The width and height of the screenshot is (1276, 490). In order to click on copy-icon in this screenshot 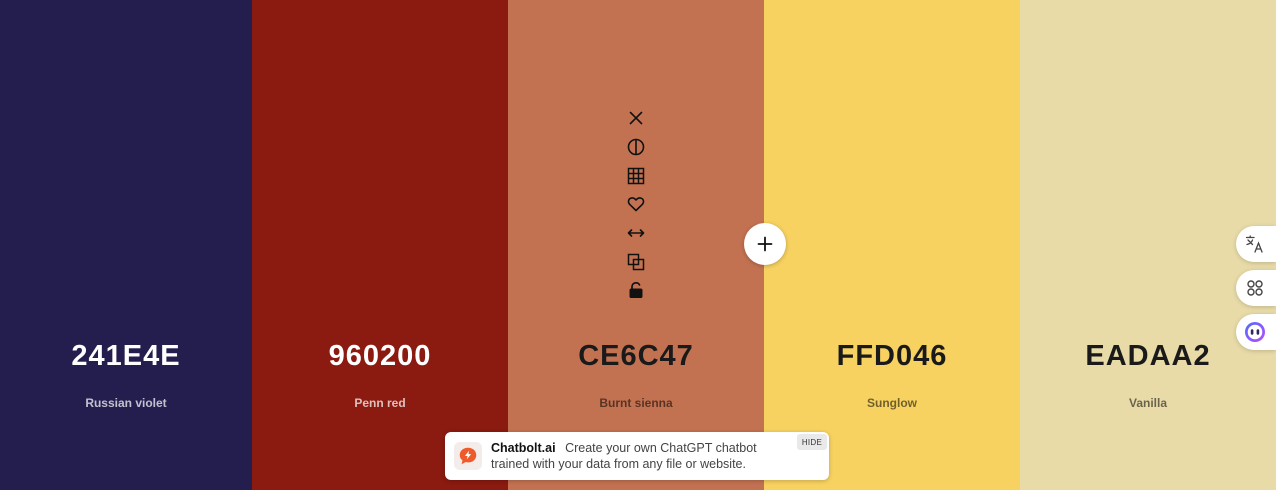, I will do `click(636, 261)`.